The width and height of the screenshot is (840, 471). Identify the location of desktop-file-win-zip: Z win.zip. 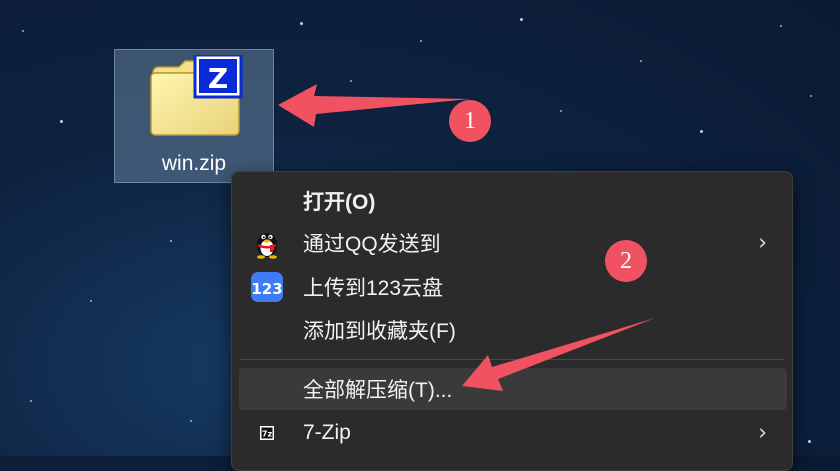
(194, 116).